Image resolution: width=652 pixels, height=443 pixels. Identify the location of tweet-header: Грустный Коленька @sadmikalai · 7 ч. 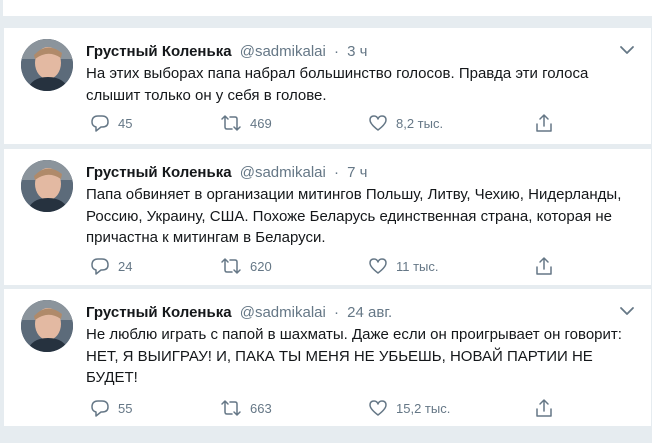
(227, 173).